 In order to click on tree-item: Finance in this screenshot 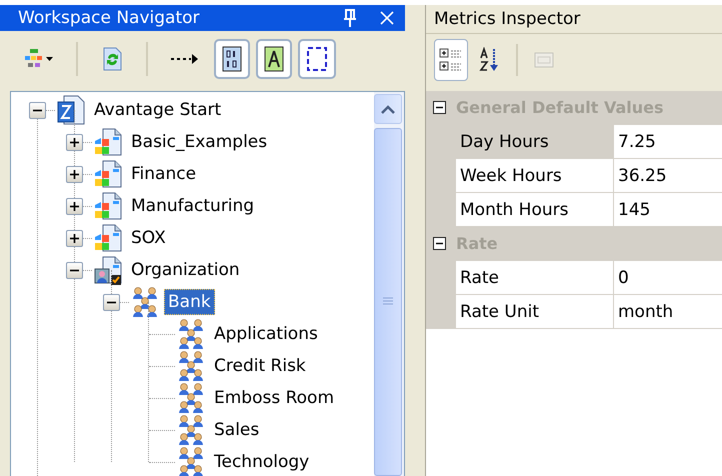, I will do `click(163, 174)`.